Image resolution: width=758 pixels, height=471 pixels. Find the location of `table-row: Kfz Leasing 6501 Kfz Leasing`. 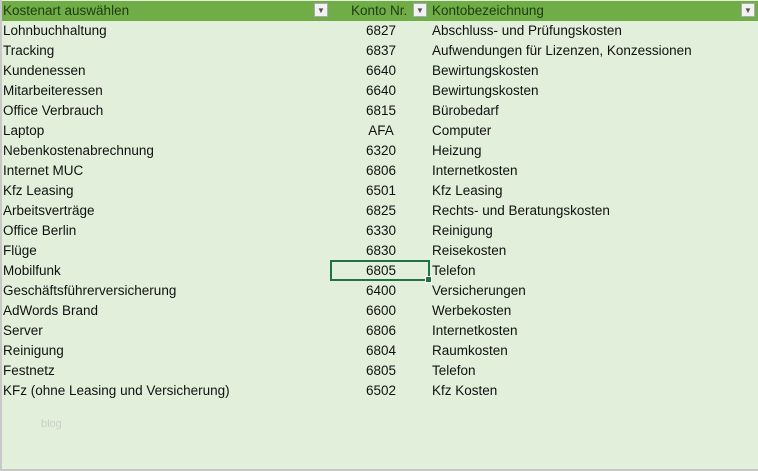

table-row: Kfz Leasing 6501 Kfz Leasing is located at coordinates (380, 191).